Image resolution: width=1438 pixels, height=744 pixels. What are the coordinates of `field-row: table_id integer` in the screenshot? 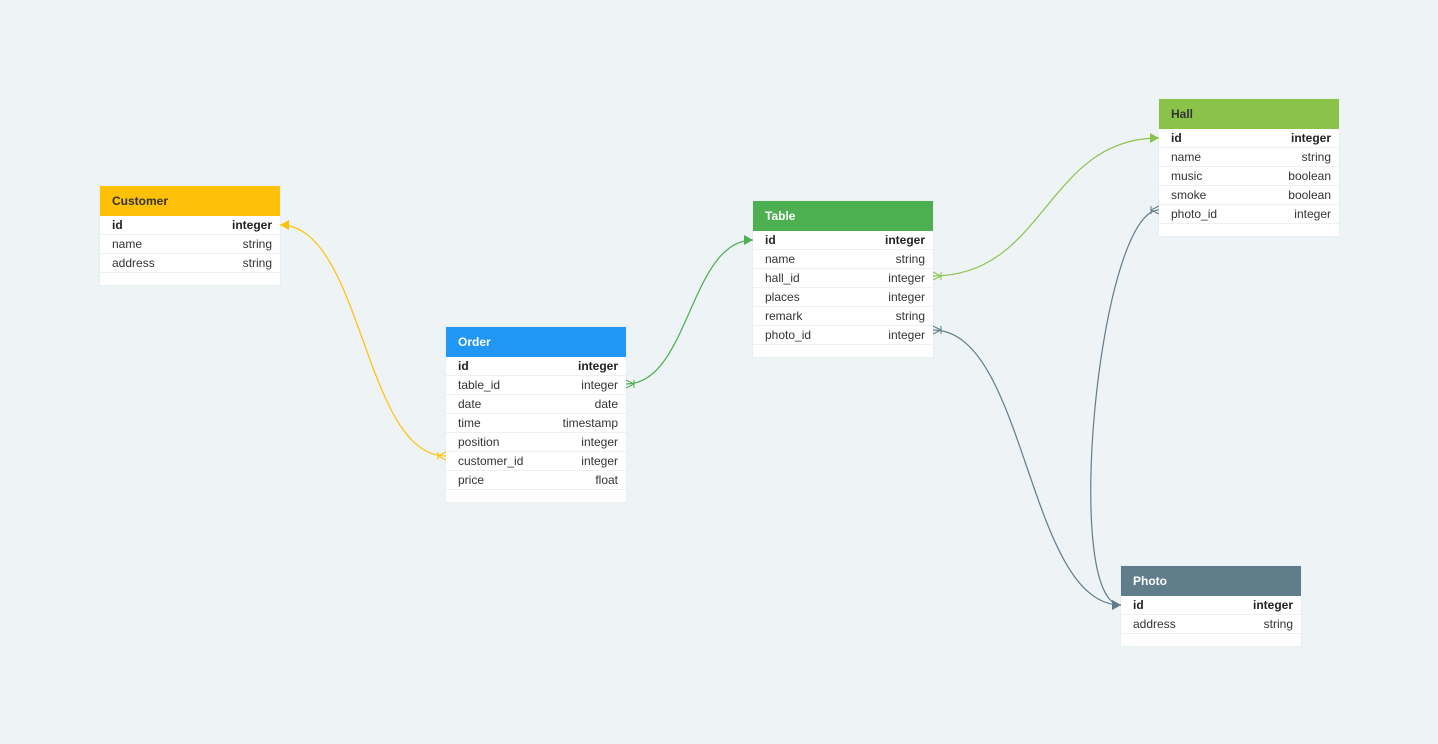 It's located at (536, 385).